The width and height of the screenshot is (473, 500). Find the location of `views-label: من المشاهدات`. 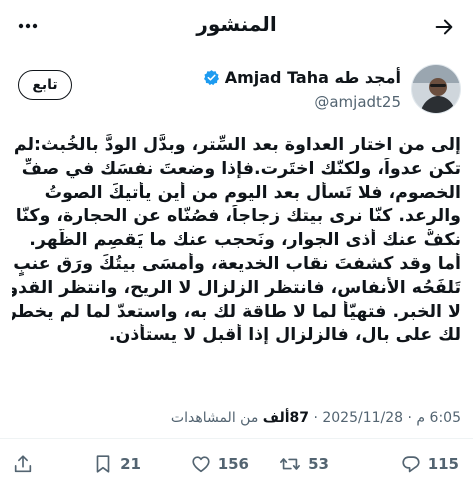

views-label: من المشاهدات is located at coordinates (214, 418).